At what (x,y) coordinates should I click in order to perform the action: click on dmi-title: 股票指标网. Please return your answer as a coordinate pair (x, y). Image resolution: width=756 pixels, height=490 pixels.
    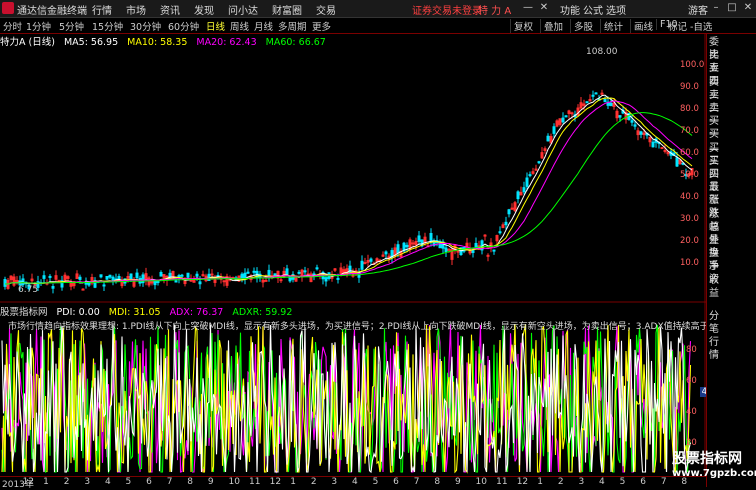
    Looking at the image, I should click on (24, 312).